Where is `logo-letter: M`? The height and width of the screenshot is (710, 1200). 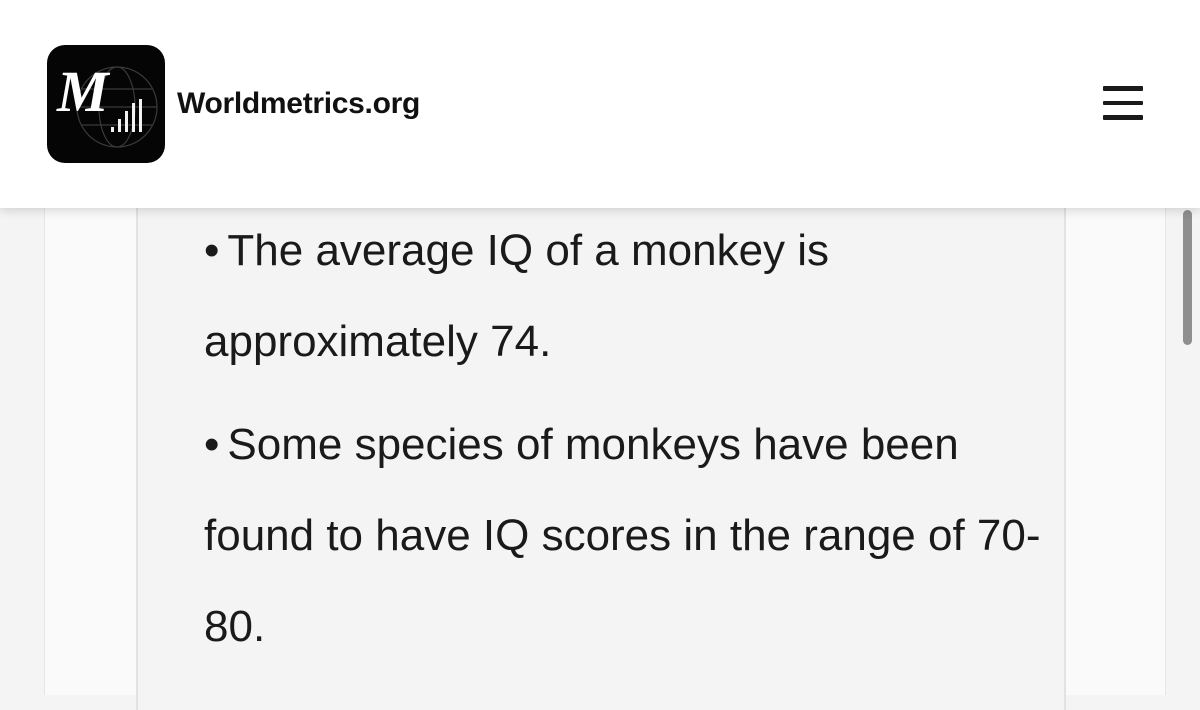 logo-letter: M is located at coordinates (83, 91).